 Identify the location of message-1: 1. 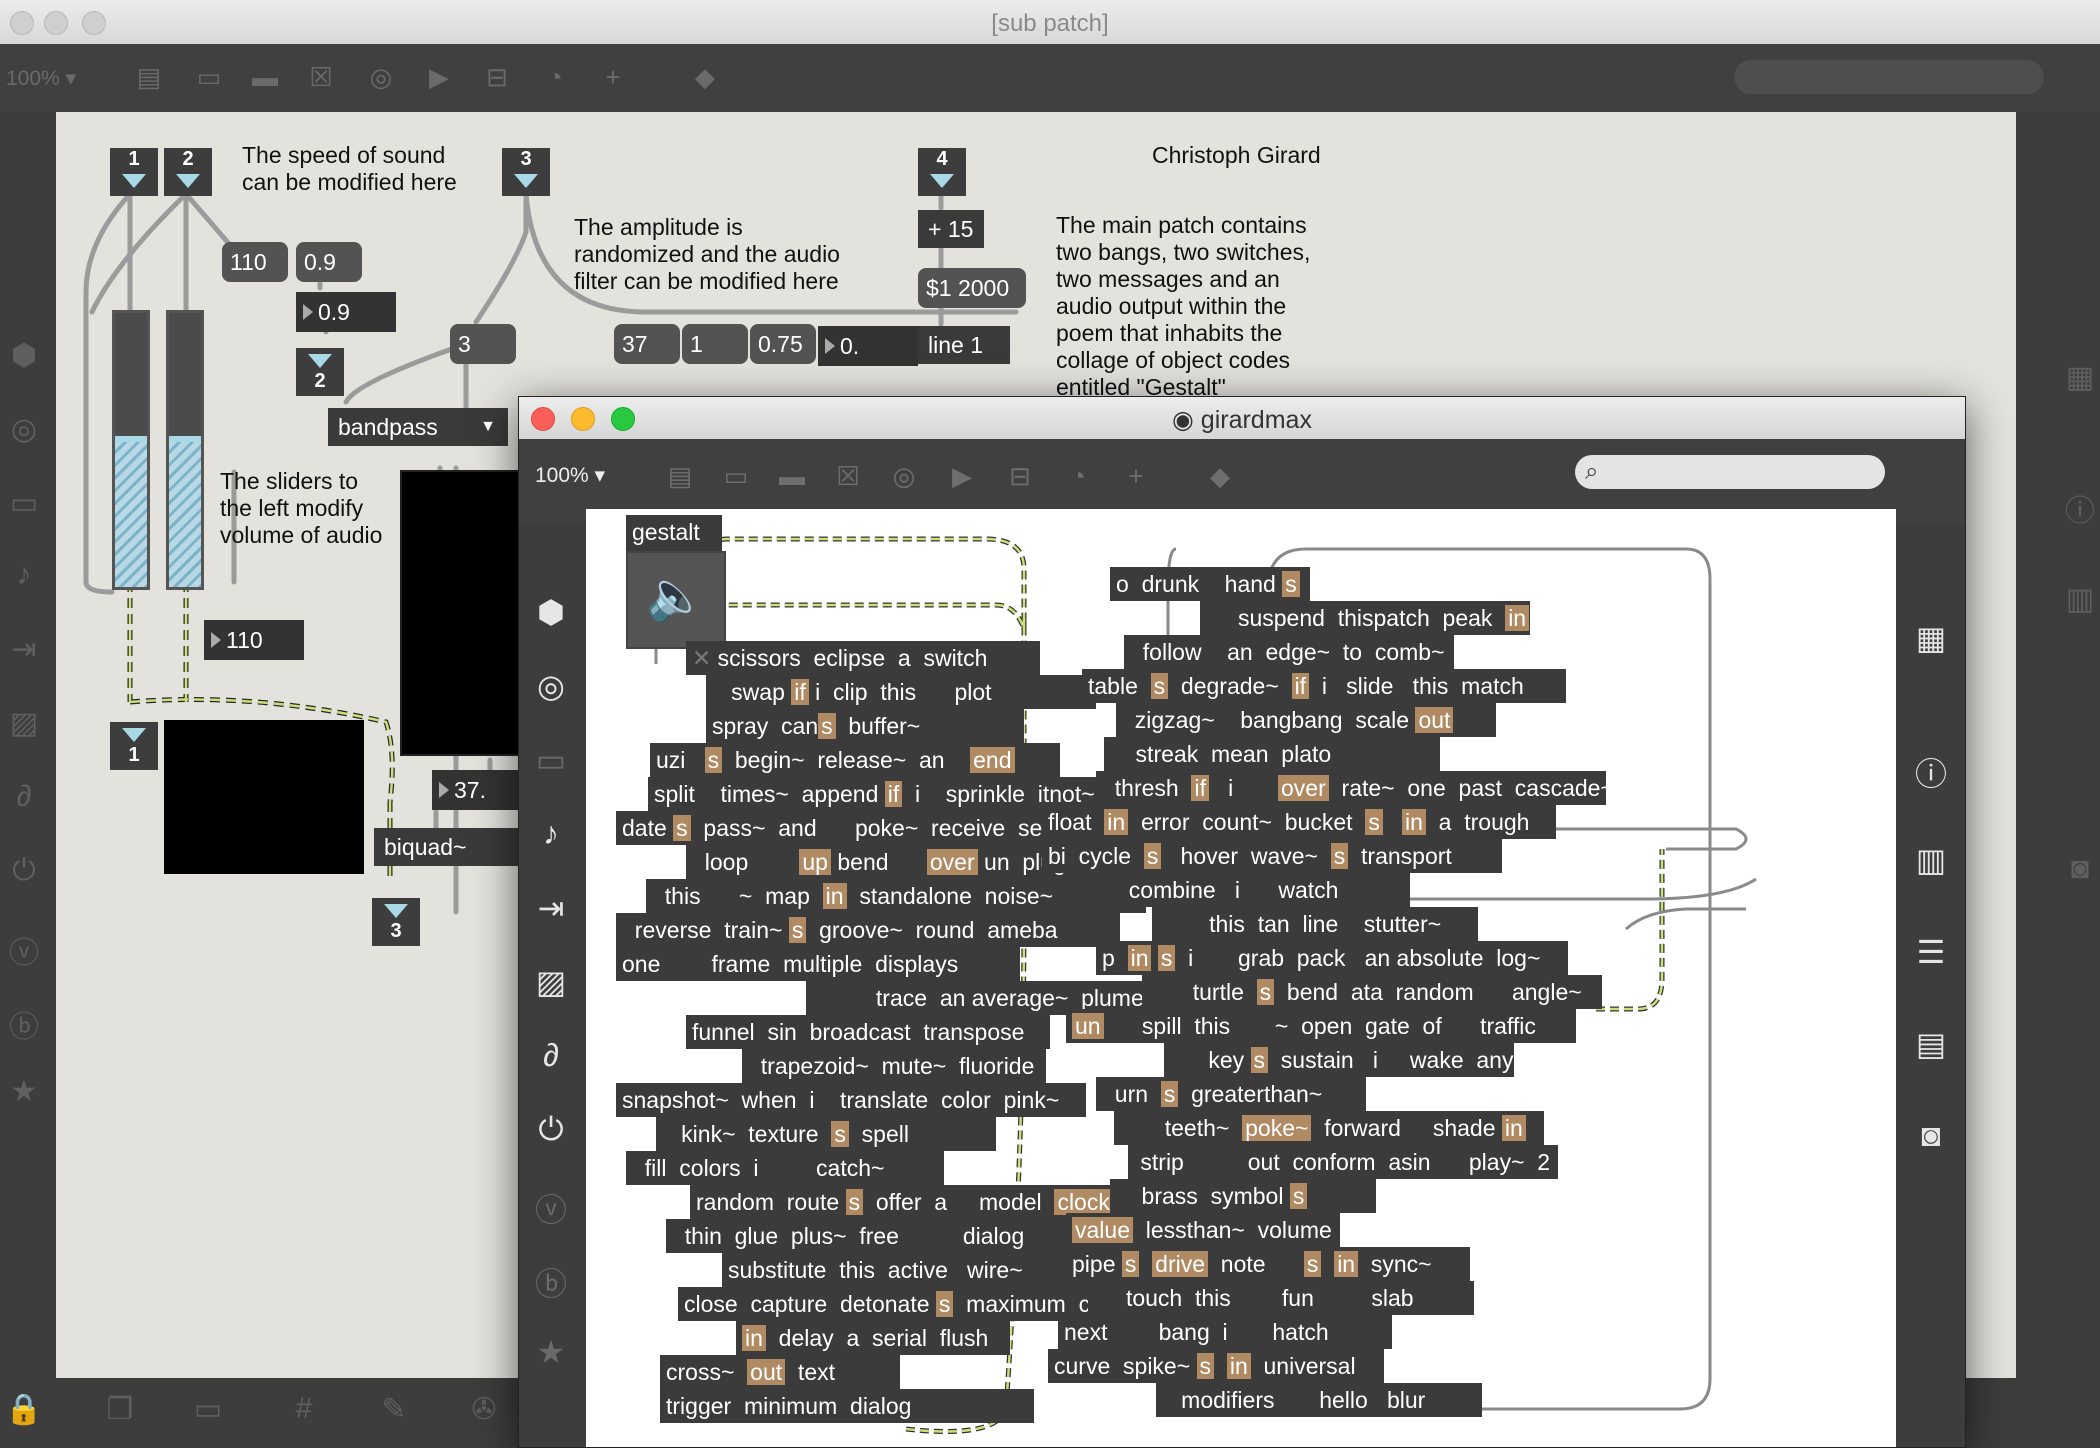
(715, 344).